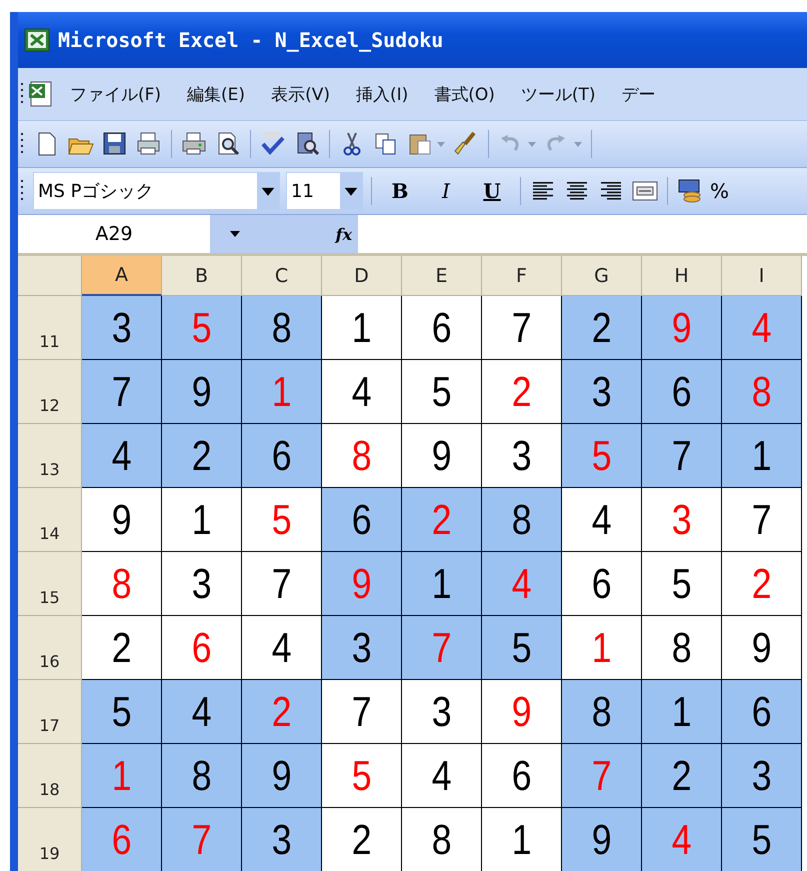 This screenshot has width=807, height=871. I want to click on spelling-check-icon, so click(273, 144).